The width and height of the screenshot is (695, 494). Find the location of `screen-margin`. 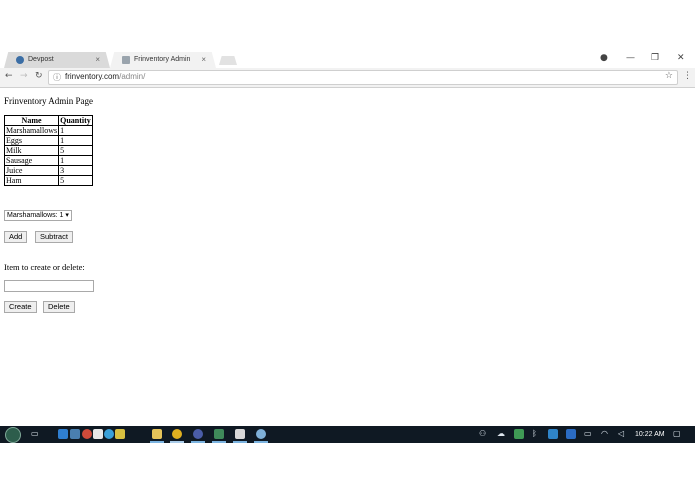

screen-margin is located at coordinates (347, 468).